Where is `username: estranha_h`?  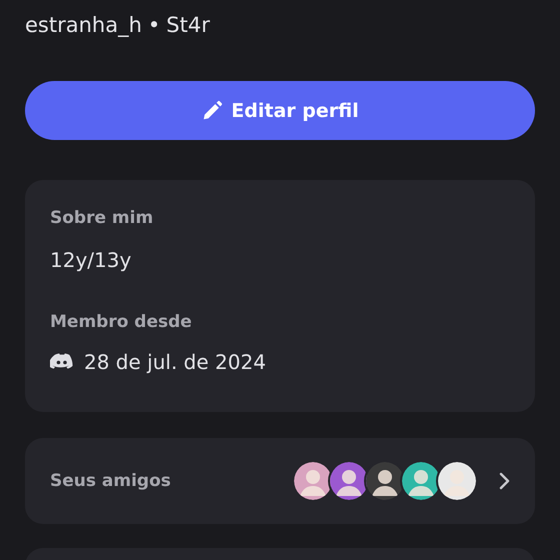 username: estranha_h is located at coordinates (83, 25).